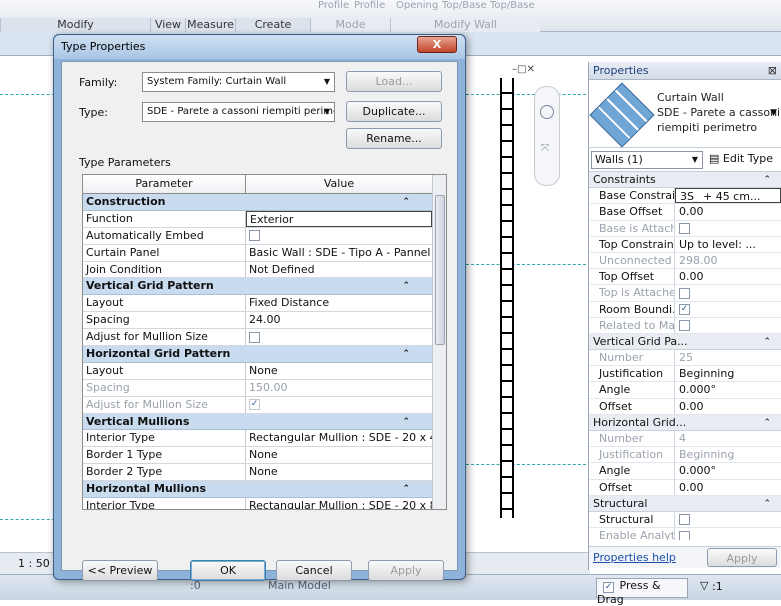 The image size is (781, 606). Describe the element at coordinates (257, 422) in the screenshot. I see `grid-section-header: Vertical Mullions ⌃` at that location.